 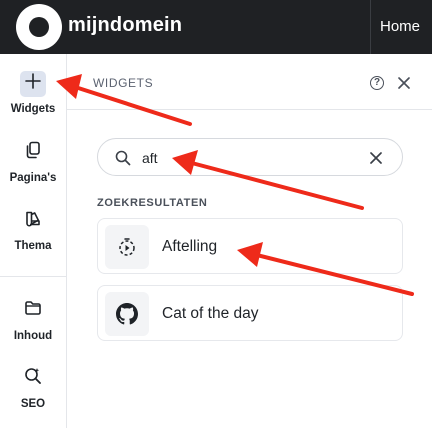 I want to click on widget-search-box, so click(x=250, y=157).